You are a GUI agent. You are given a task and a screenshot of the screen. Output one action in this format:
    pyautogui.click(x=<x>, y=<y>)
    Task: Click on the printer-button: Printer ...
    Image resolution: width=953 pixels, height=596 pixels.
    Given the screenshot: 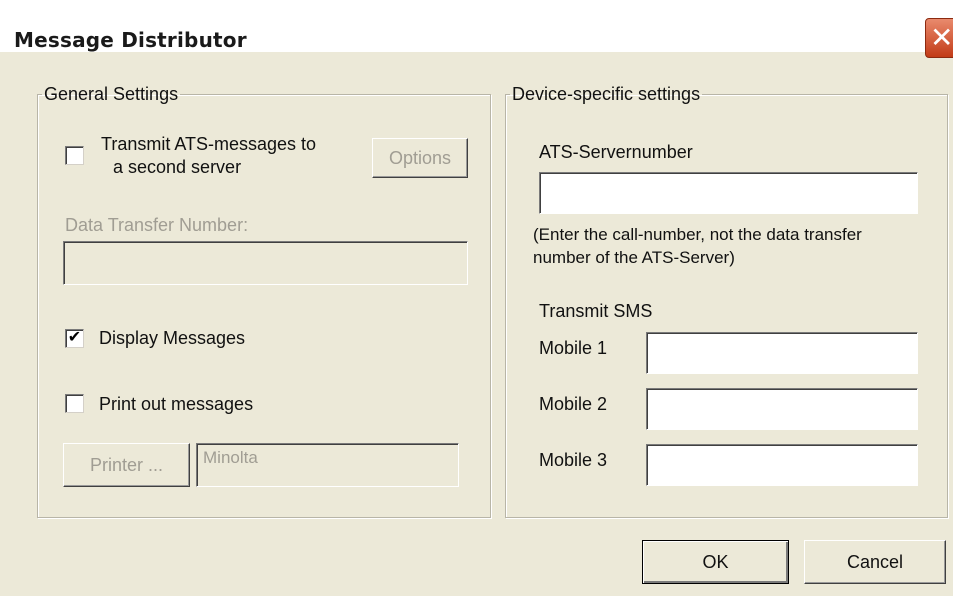 What is the action you would take?
    pyautogui.click(x=126, y=465)
    